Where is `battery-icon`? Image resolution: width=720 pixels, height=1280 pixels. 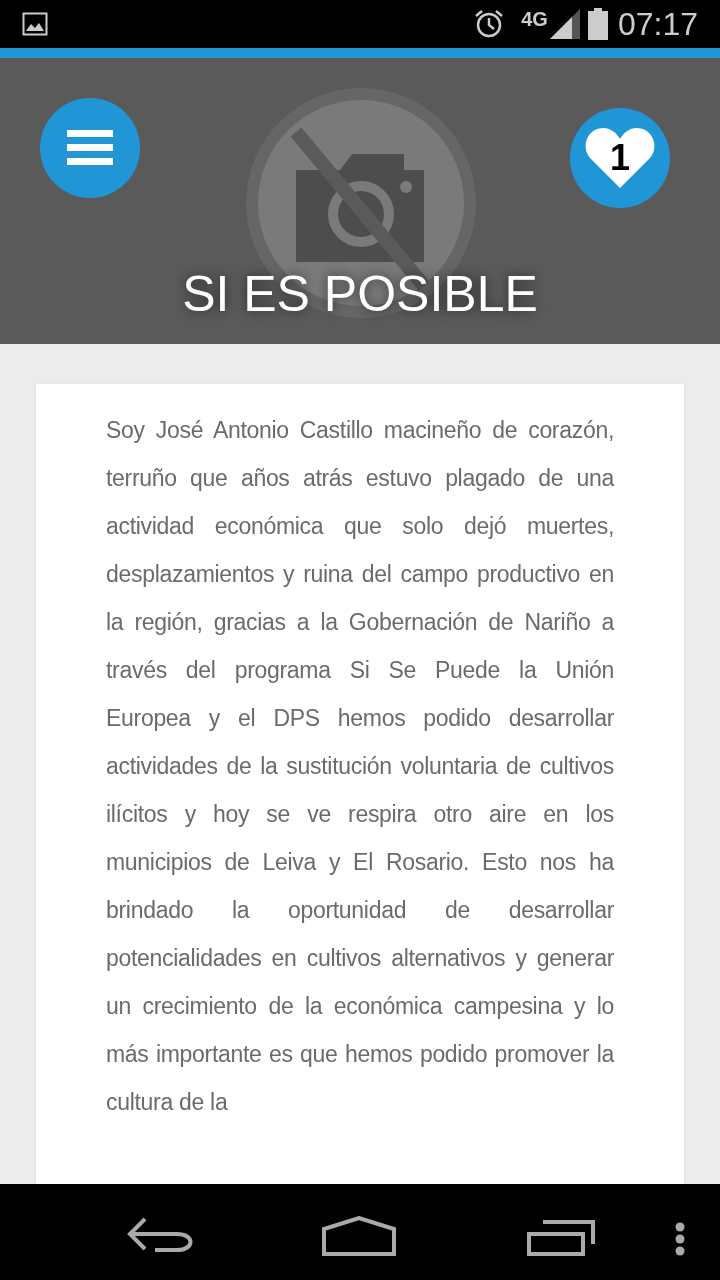 battery-icon is located at coordinates (597, 24).